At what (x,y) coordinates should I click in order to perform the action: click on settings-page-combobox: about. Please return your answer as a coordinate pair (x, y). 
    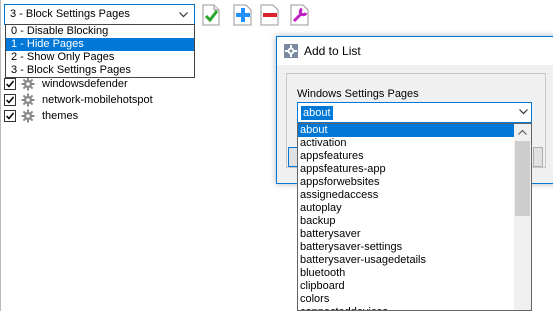
    Looking at the image, I should click on (414, 112).